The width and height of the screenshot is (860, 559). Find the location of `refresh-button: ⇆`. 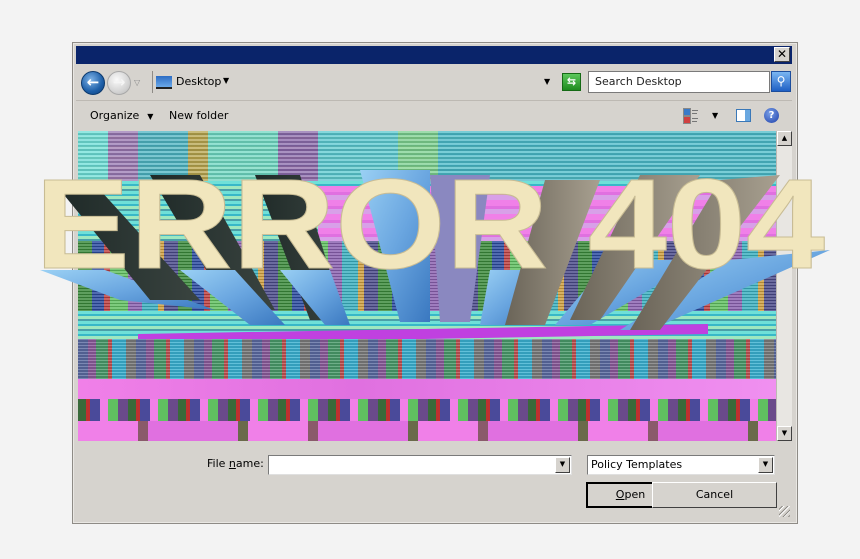

refresh-button: ⇆ is located at coordinates (571, 82).